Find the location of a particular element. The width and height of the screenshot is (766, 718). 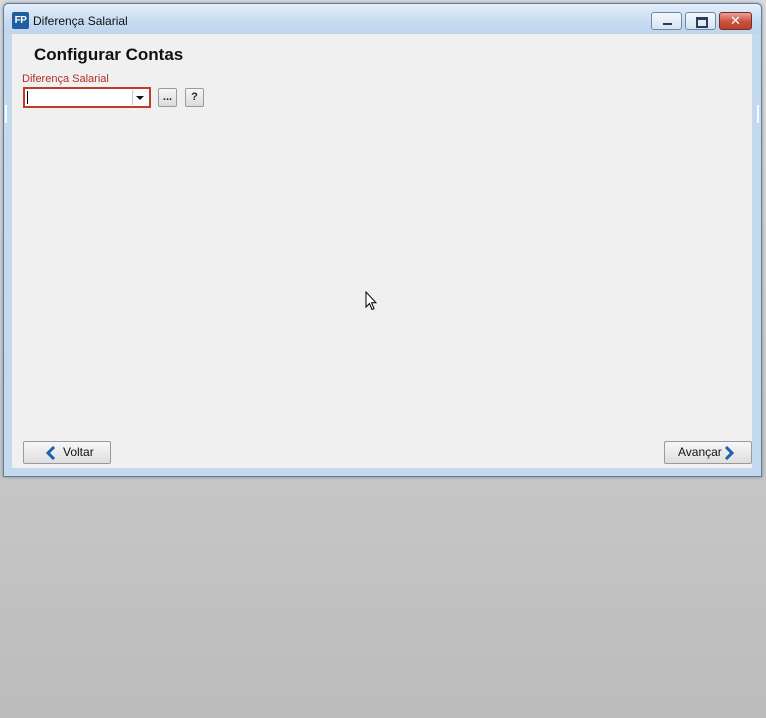

app-icon: FP is located at coordinates (20, 20).